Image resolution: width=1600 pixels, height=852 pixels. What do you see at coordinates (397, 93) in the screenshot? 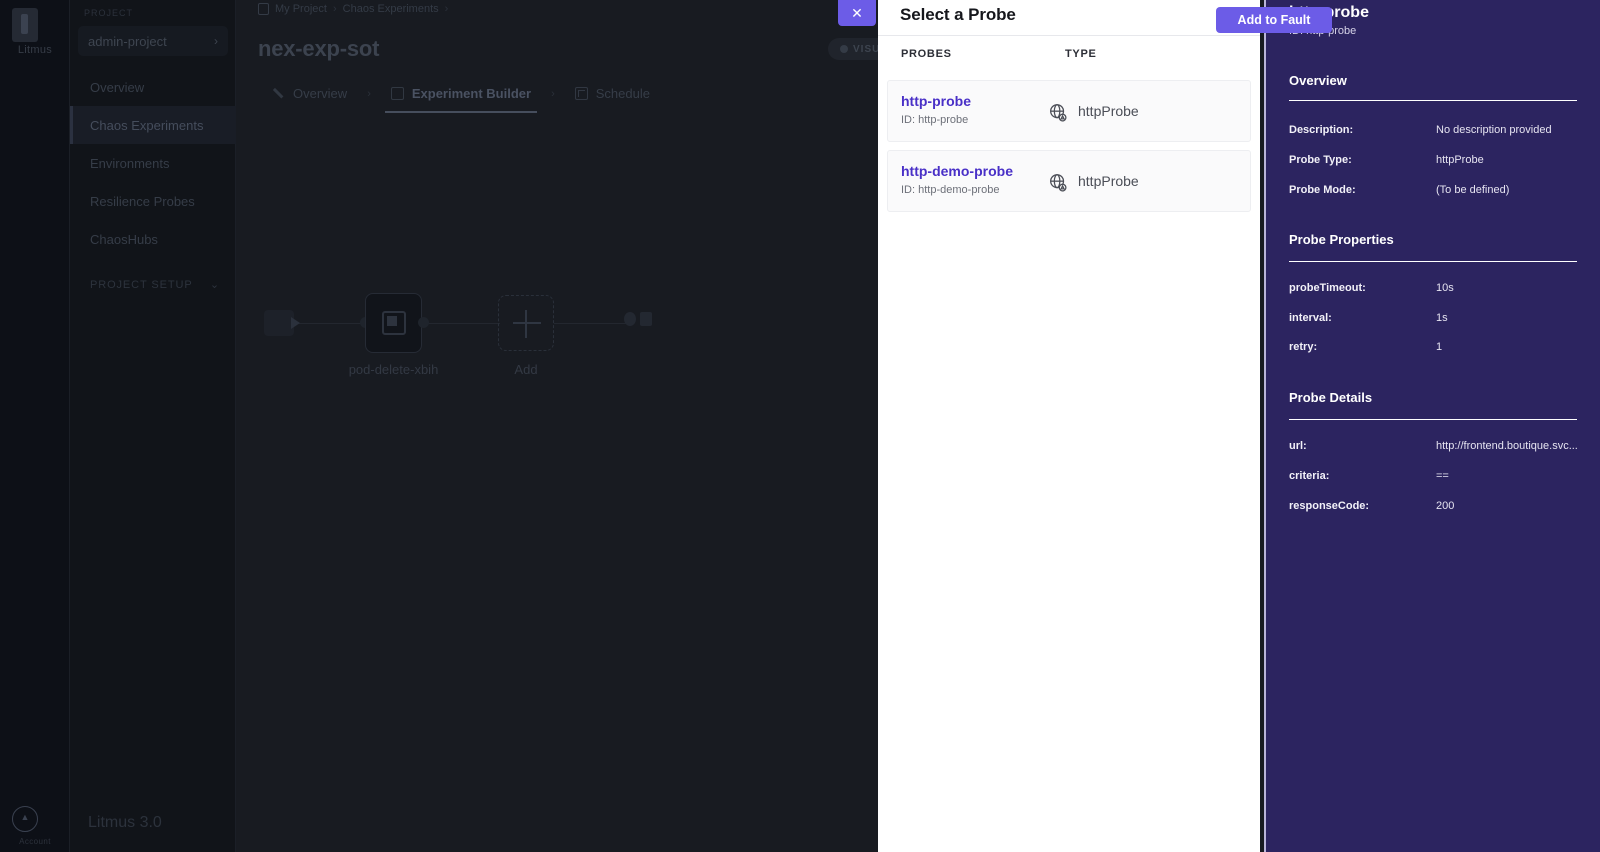
I see `builder-icon` at bounding box center [397, 93].